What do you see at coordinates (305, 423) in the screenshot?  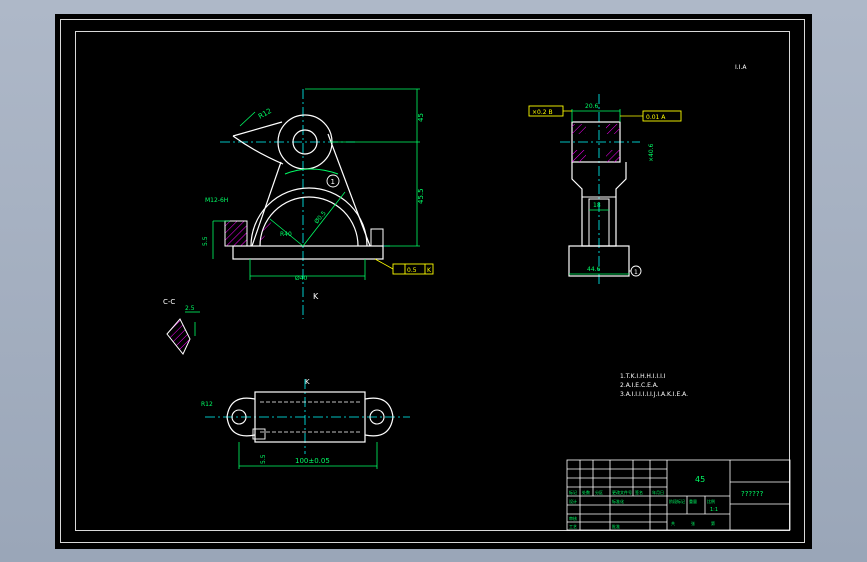 I see `top-view: 100±0.05 R12 5.5 K` at bounding box center [305, 423].